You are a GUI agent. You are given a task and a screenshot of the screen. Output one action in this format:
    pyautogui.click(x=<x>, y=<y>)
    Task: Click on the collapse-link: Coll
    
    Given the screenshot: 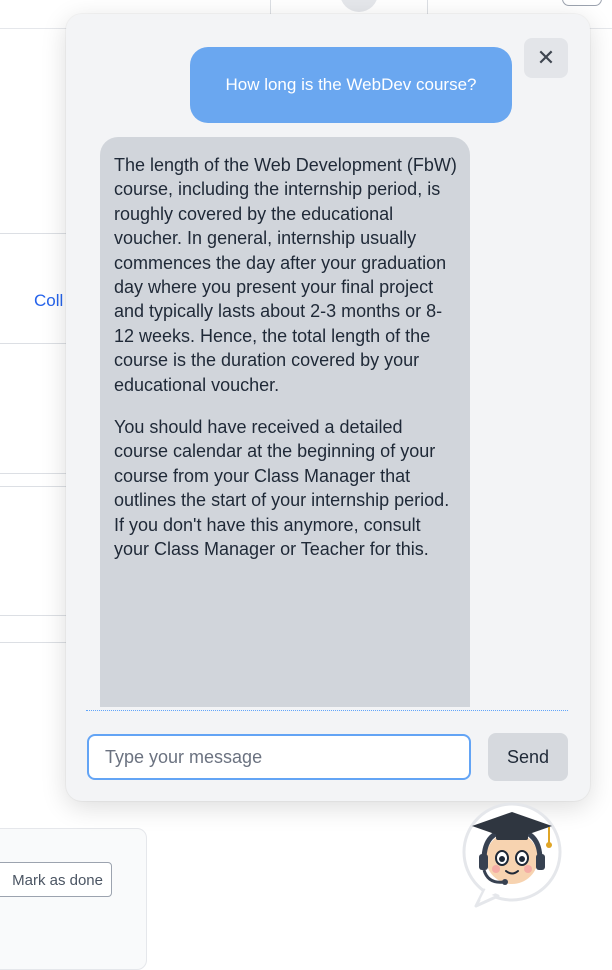 What is the action you would take?
    pyautogui.click(x=48, y=301)
    